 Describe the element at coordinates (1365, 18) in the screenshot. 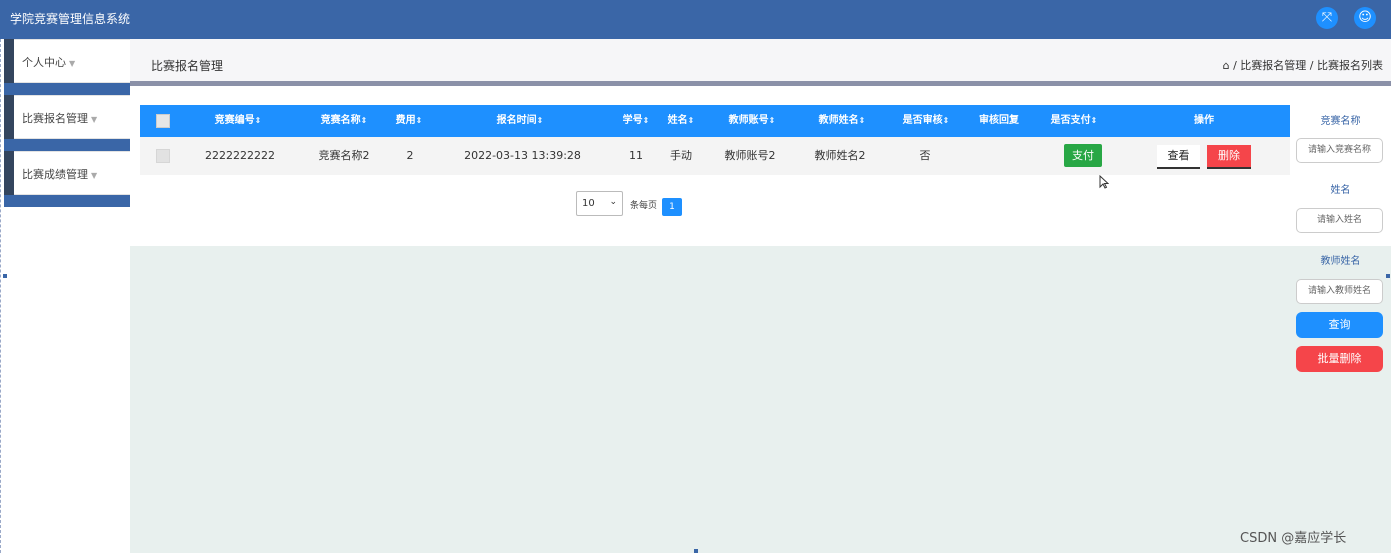

I see `user-icon: ☺` at that location.